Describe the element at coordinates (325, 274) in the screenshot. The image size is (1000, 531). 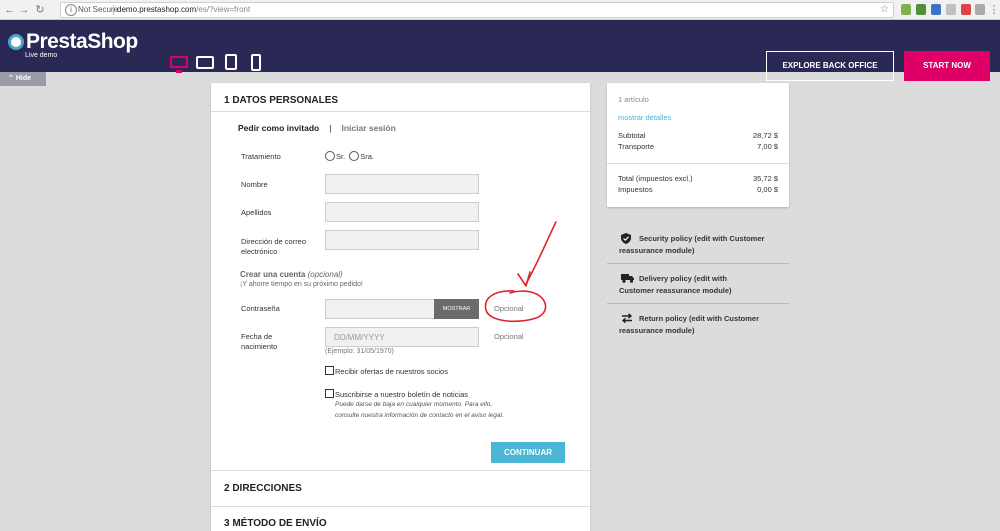
I see `create-account-optional: (opcional)` at that location.